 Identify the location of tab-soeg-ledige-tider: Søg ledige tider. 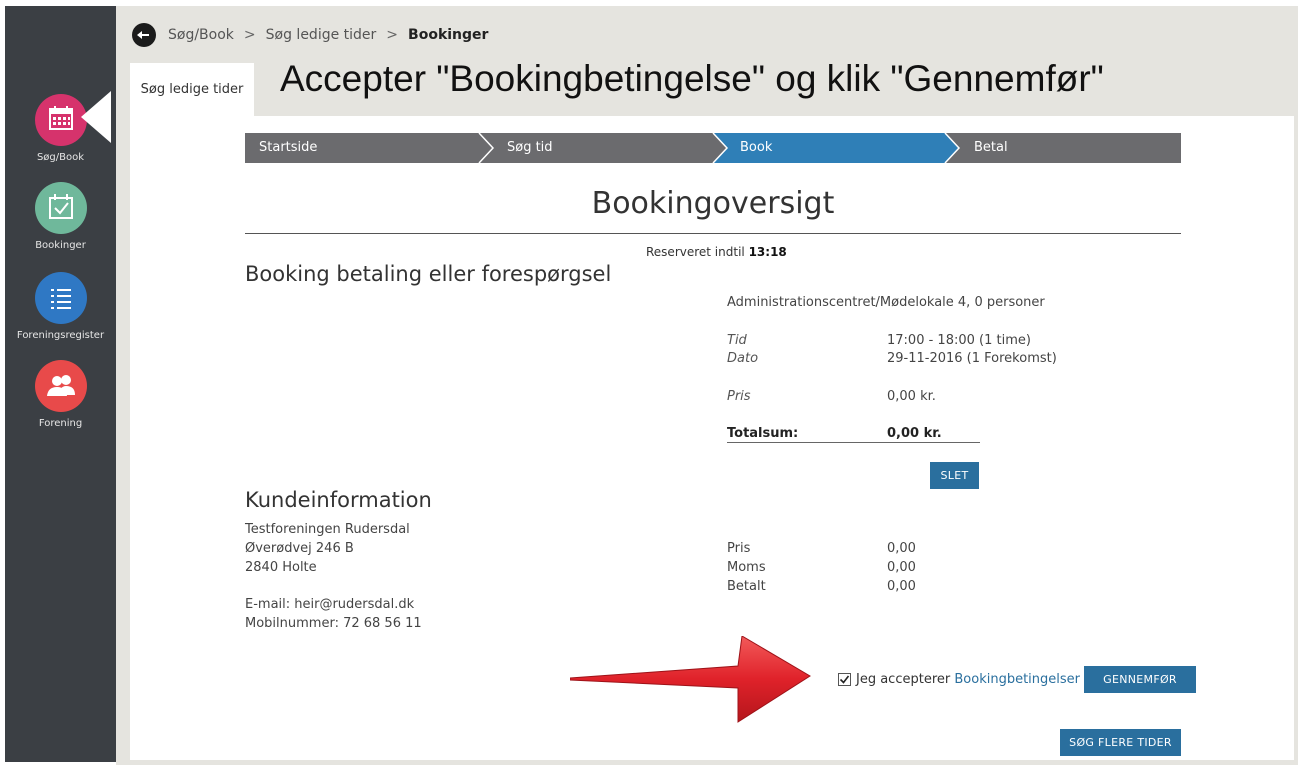
(192, 89).